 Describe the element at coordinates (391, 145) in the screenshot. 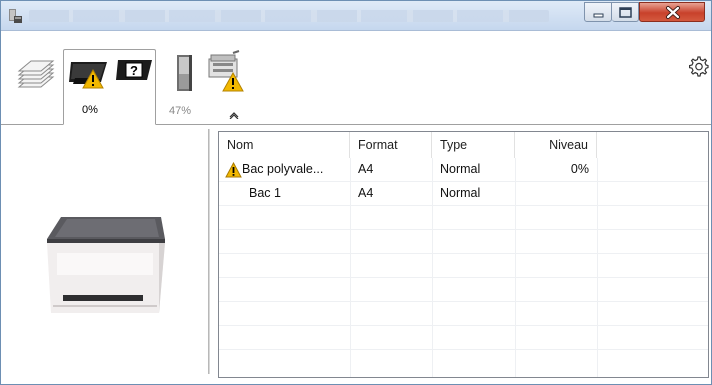

I see `column-header-format: Format` at that location.